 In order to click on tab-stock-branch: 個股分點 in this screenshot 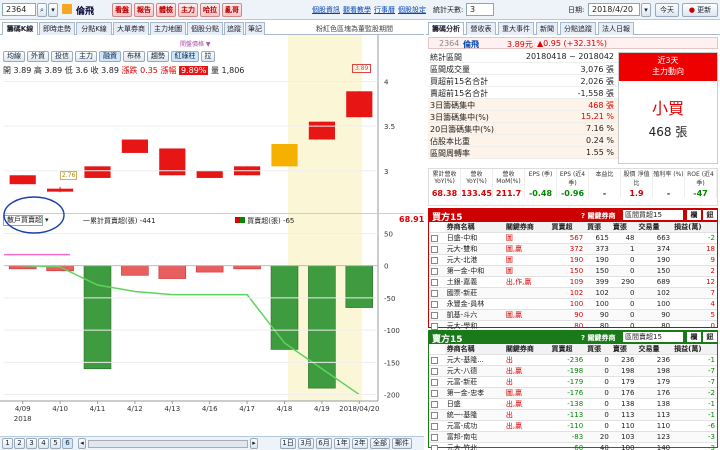, I will do `click(205, 28)`.